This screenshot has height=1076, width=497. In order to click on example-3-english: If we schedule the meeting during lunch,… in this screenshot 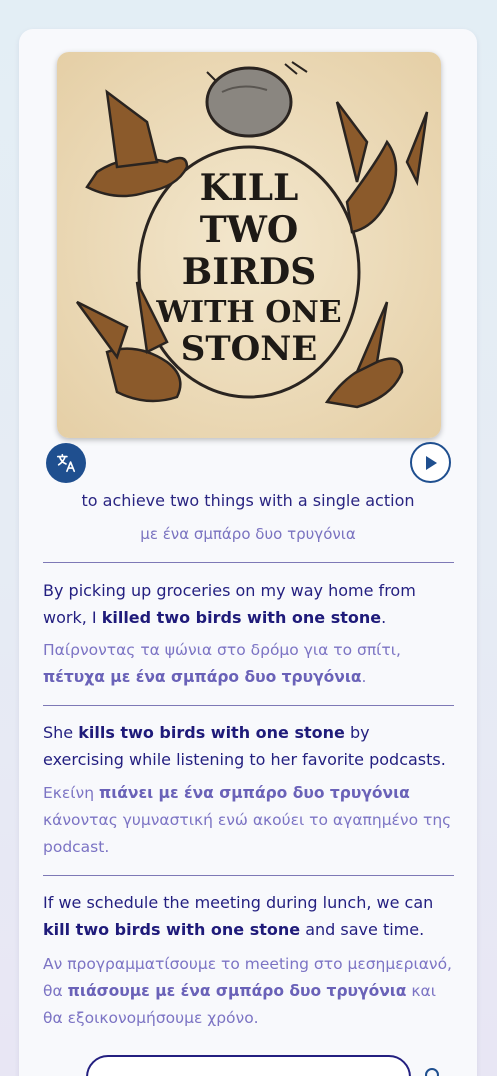, I will do `click(238, 916)`.